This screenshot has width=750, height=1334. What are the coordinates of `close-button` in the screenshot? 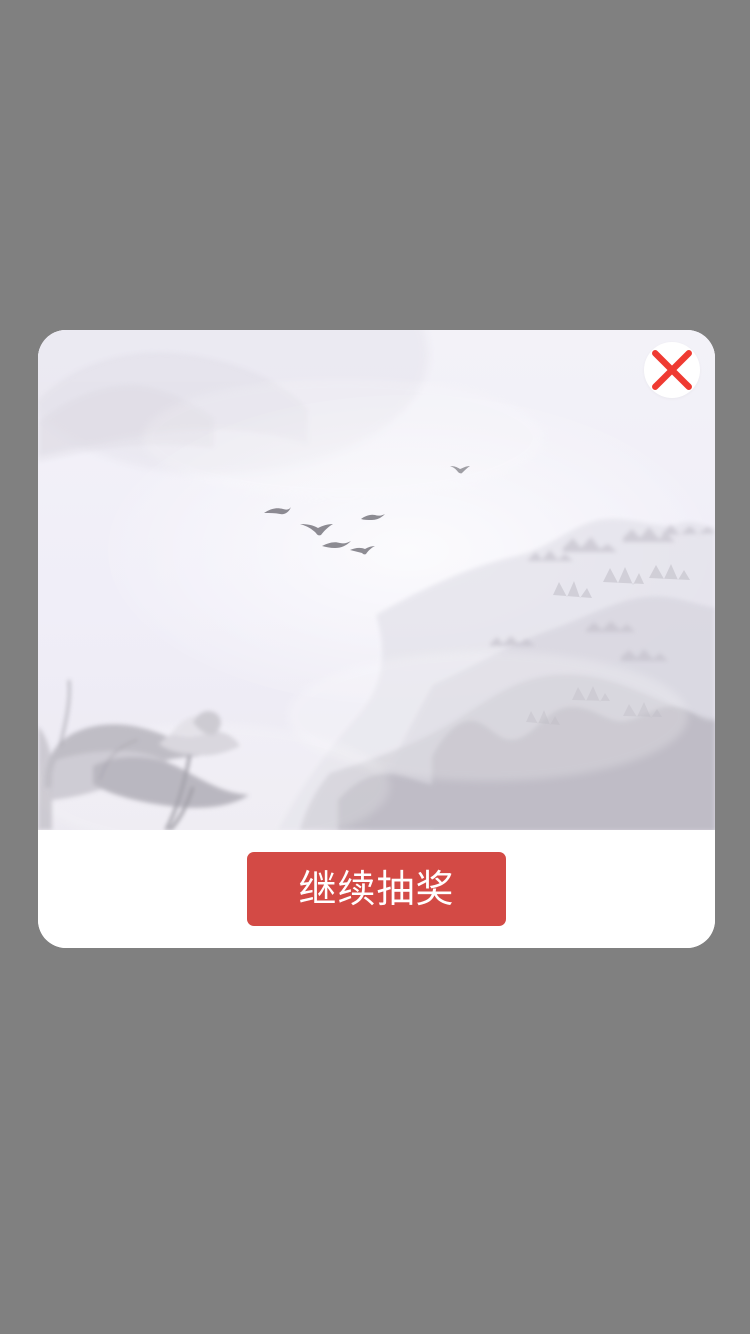 It's located at (672, 370).